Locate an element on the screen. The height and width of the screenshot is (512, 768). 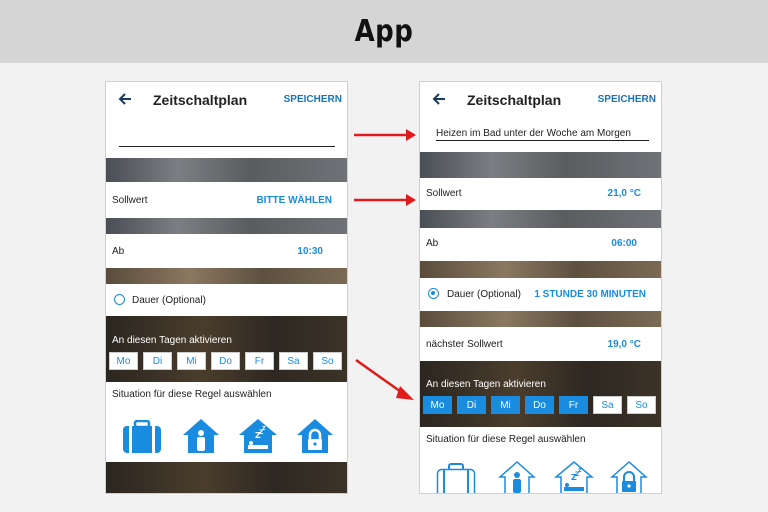
start-time-value: 06:00 is located at coordinates (624, 243).